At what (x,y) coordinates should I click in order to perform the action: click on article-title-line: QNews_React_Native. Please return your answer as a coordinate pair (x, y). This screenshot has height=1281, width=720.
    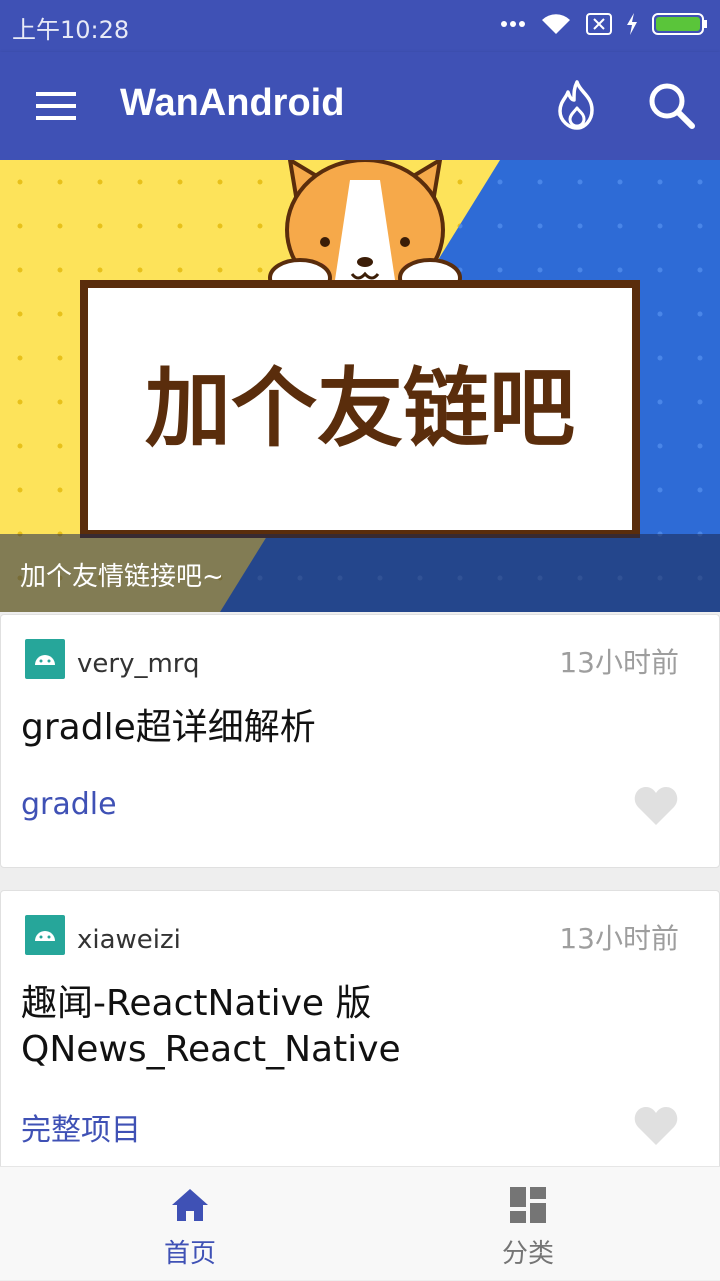
    Looking at the image, I should click on (211, 1049).